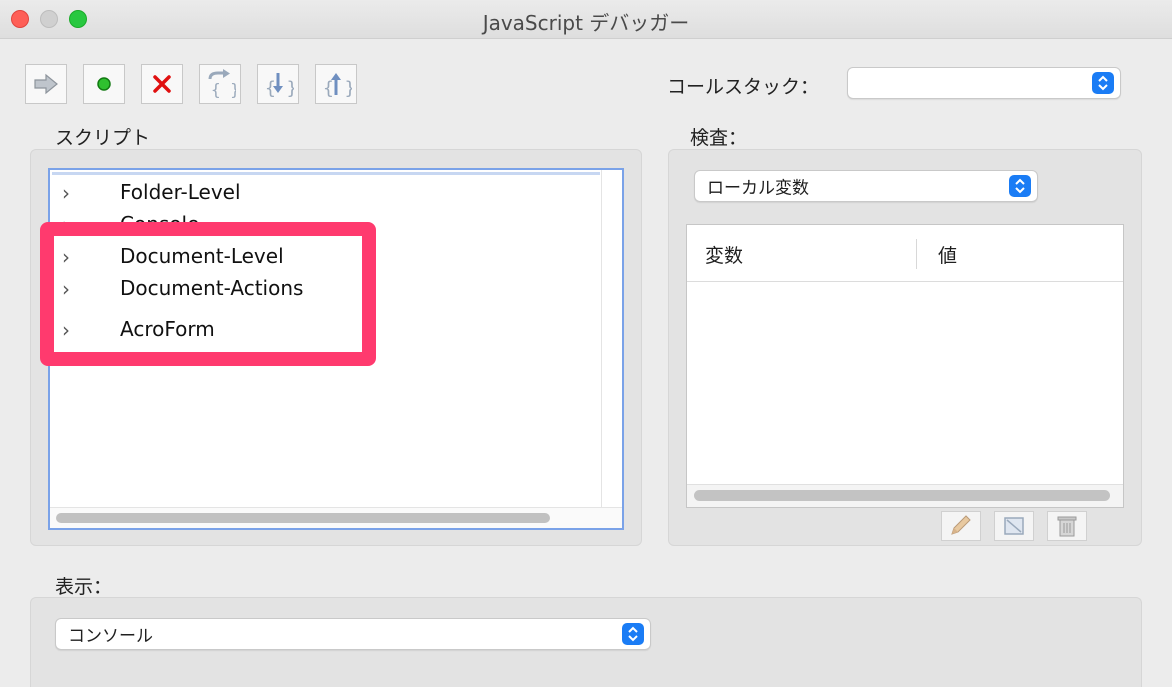 The image size is (1172, 687). What do you see at coordinates (586, 23) in the screenshot?
I see `window-title: JavaScript デバッガー` at bounding box center [586, 23].